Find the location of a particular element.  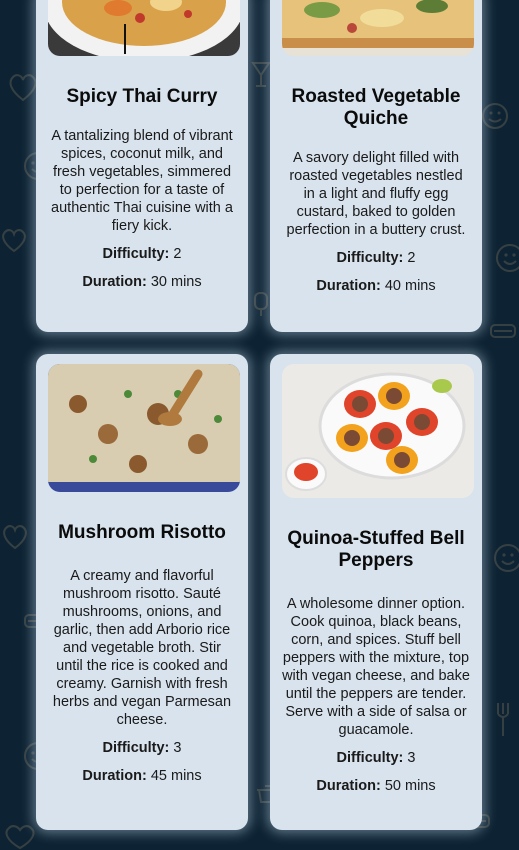

recipe-photo-quiche is located at coordinates (378, 28).